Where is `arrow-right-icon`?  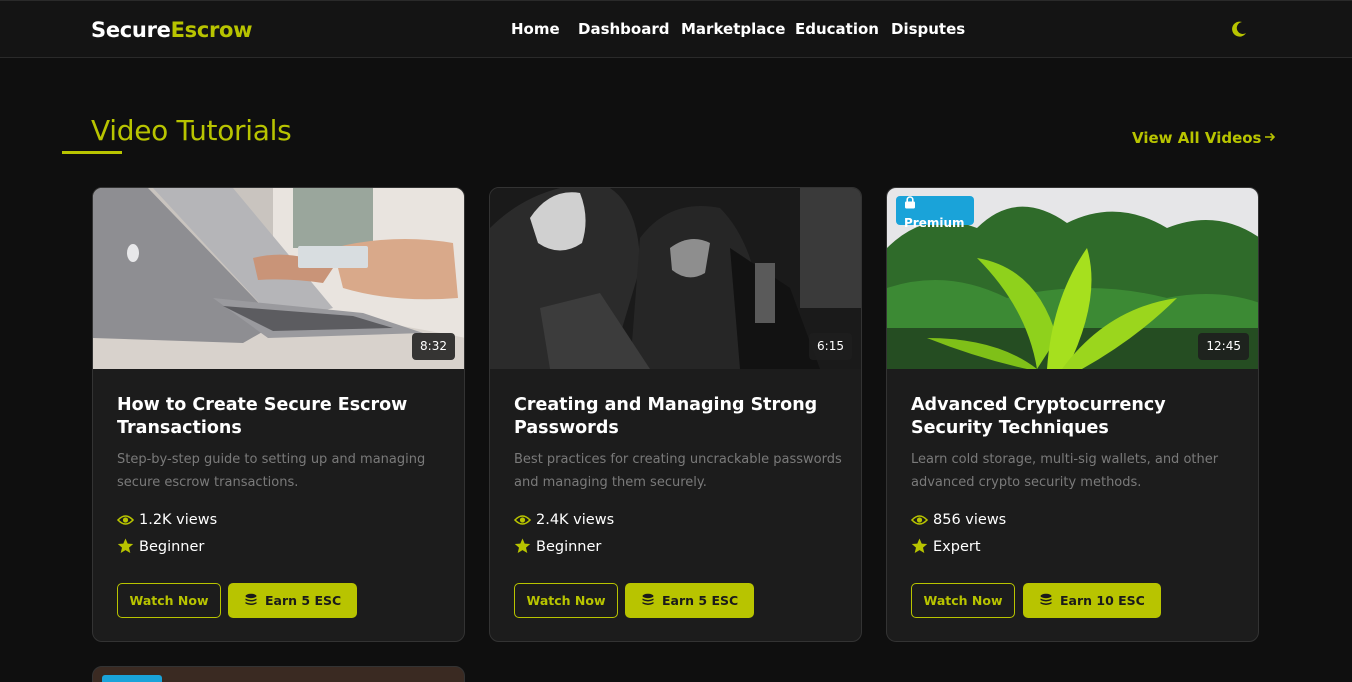
arrow-right-icon is located at coordinates (1270, 138).